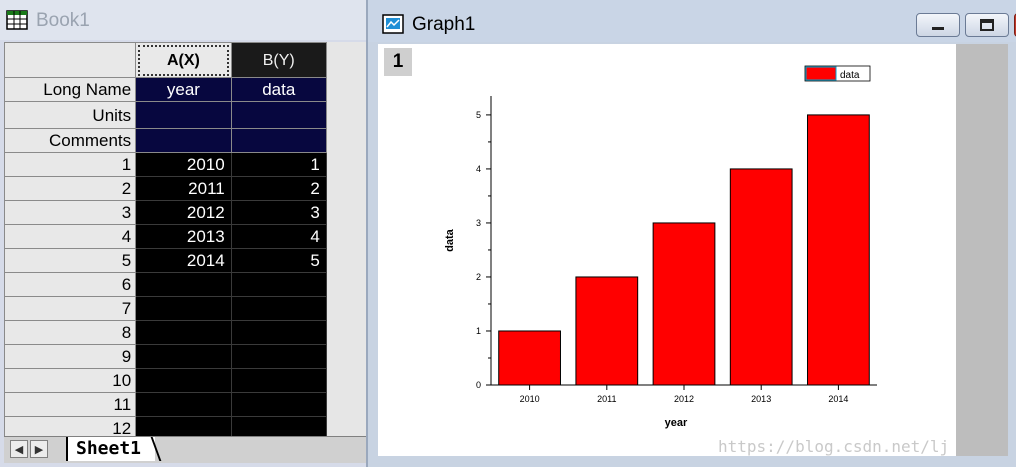  Describe the element at coordinates (70, 188) in the screenshot. I see `row-number: 2` at that location.